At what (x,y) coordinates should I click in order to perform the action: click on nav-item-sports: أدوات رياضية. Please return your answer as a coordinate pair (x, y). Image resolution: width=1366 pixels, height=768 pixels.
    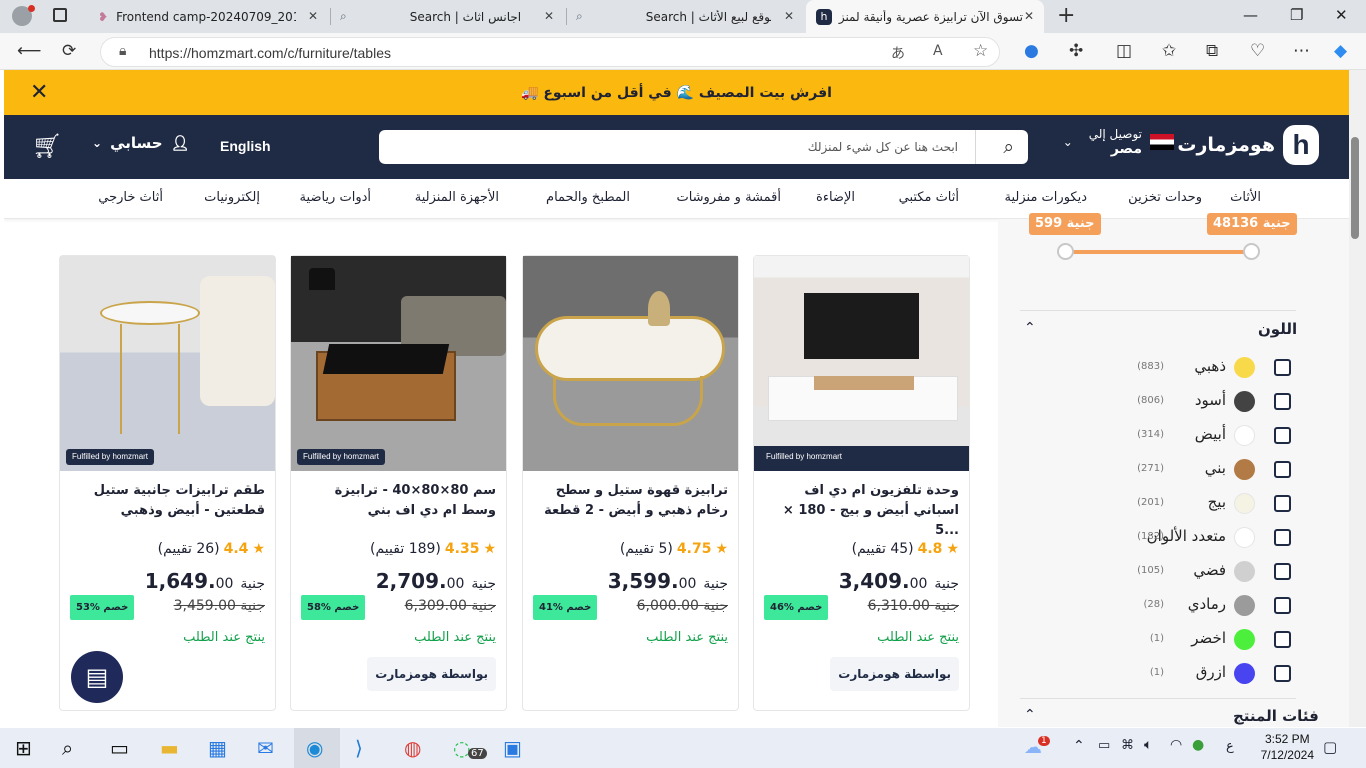
    Looking at the image, I should click on (335, 197).